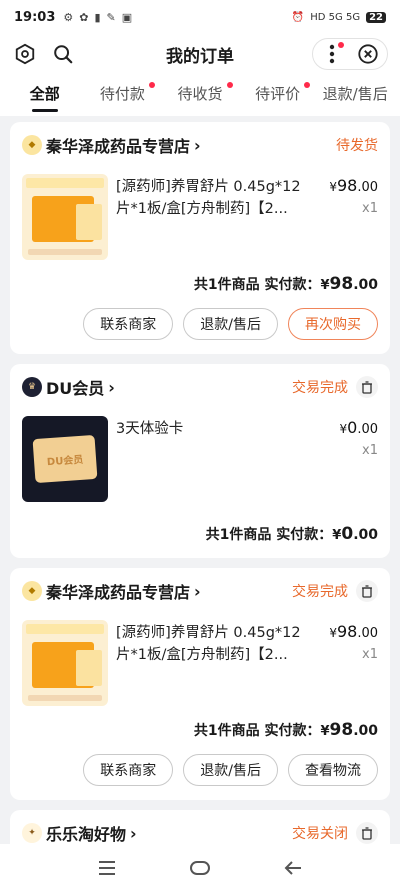 This screenshot has height=892, width=400. I want to click on shop-row: ◆ 秦华泽成药品专营店 › 交易完成, so click(200, 591).